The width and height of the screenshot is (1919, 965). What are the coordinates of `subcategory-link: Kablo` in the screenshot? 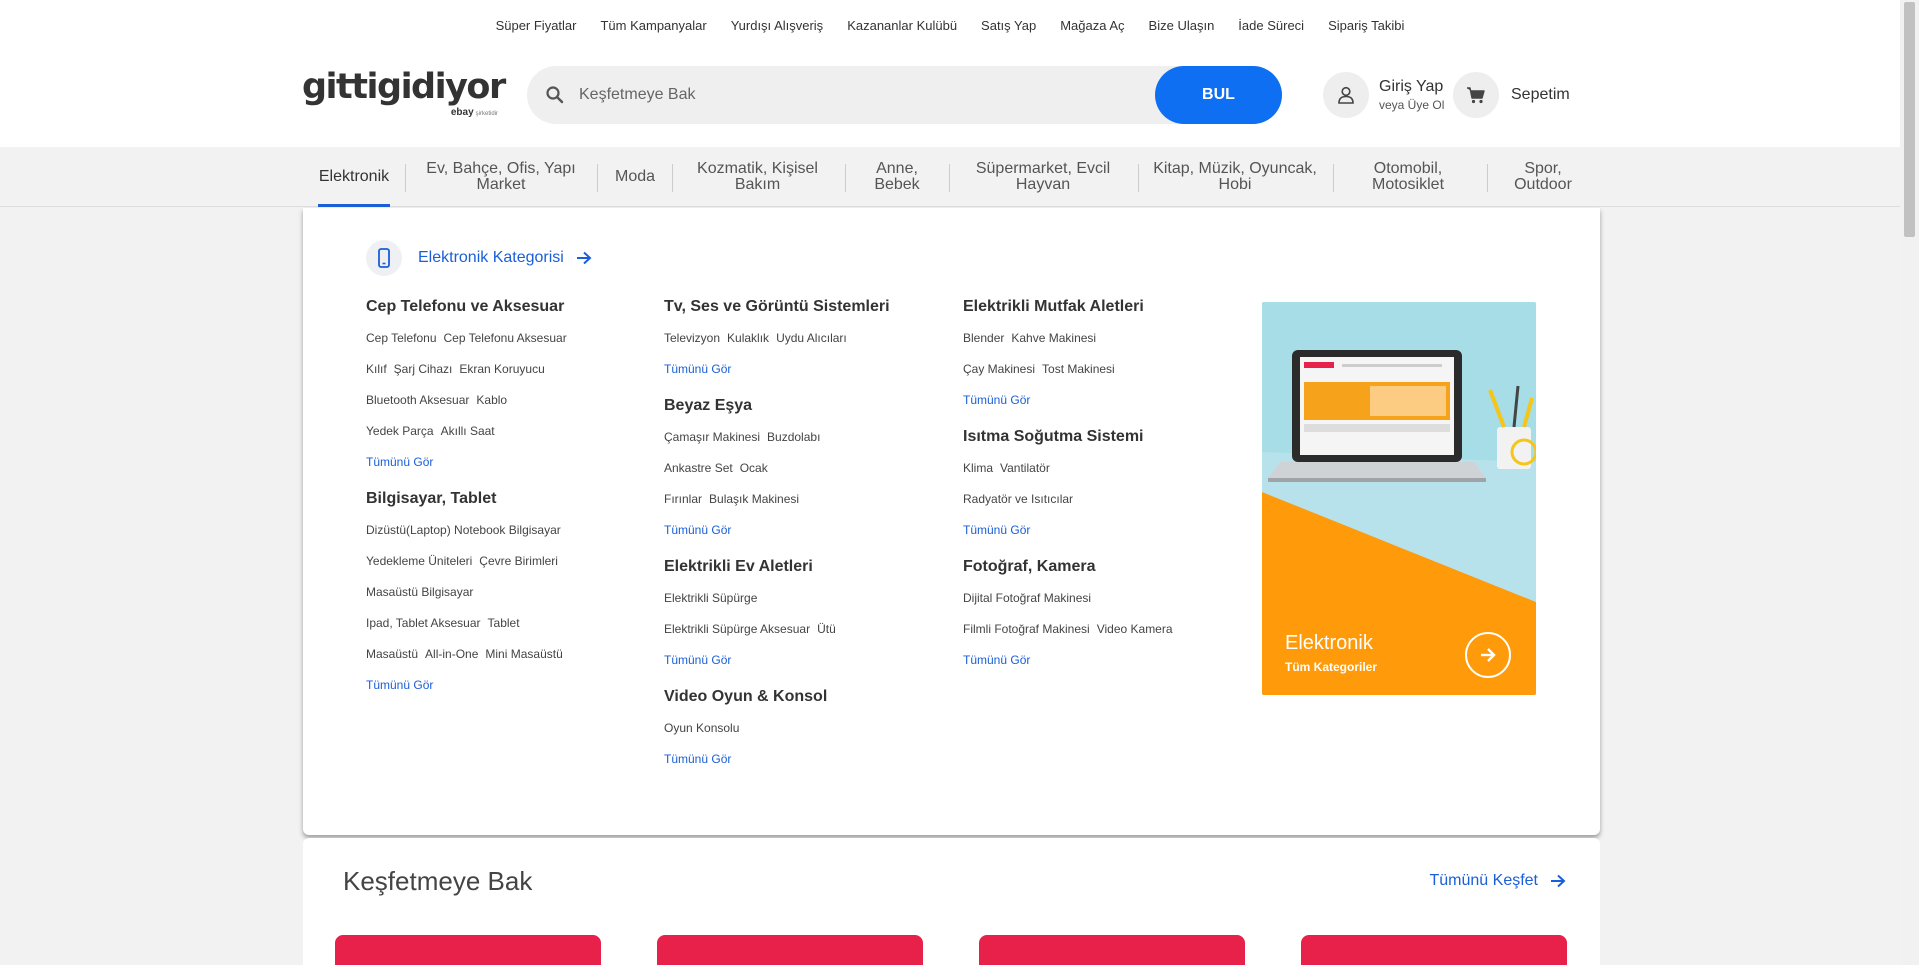 It's located at (491, 400).